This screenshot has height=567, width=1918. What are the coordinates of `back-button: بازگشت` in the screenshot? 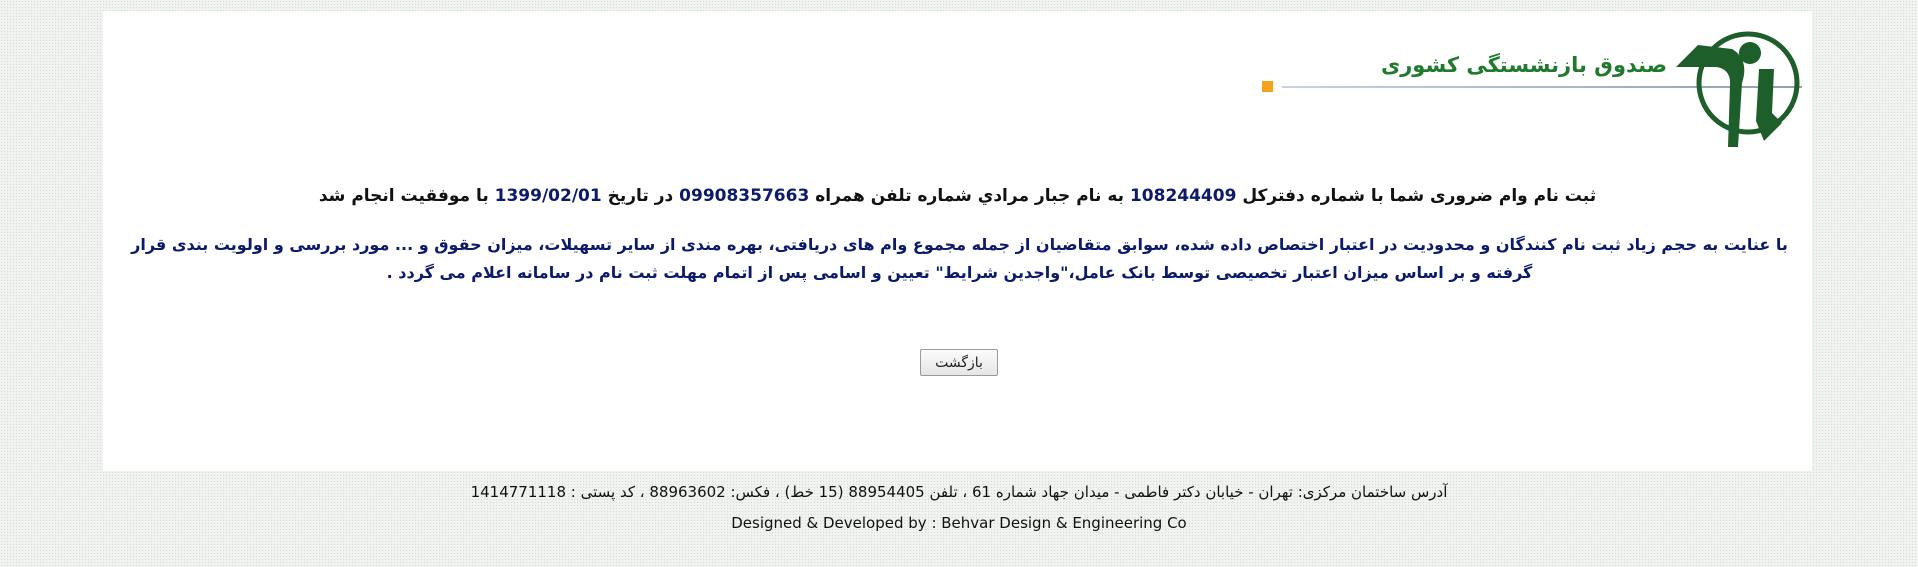 It's located at (959, 362).